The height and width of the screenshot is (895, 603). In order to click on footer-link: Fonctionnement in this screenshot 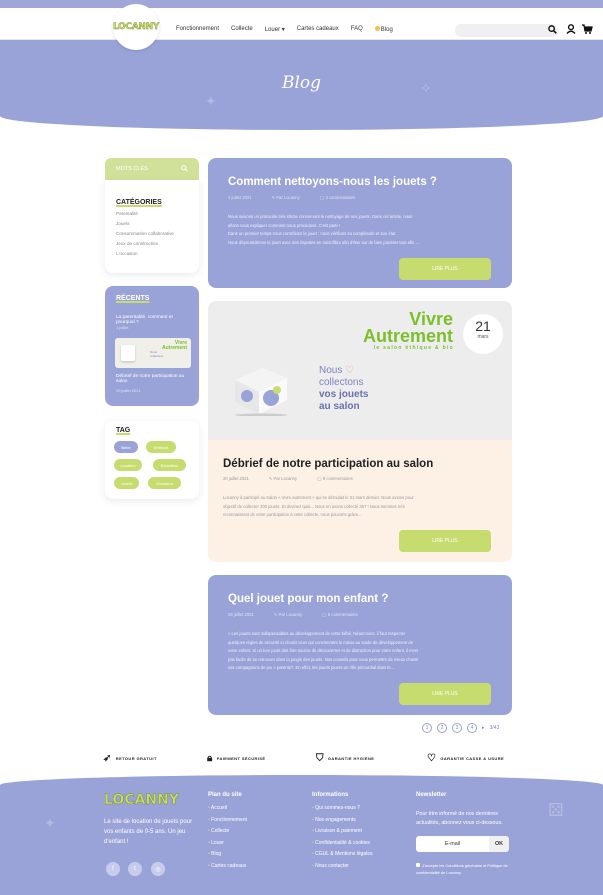, I will do `click(227, 820)`.